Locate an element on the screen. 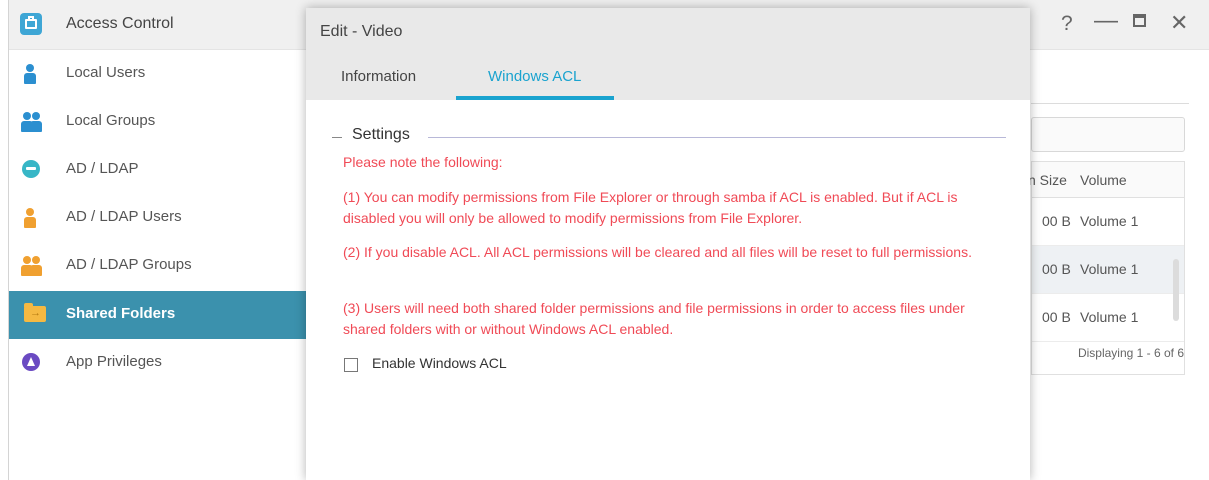  sidebar-item-ad-ldap: AD / LDAP is located at coordinates (158, 170).